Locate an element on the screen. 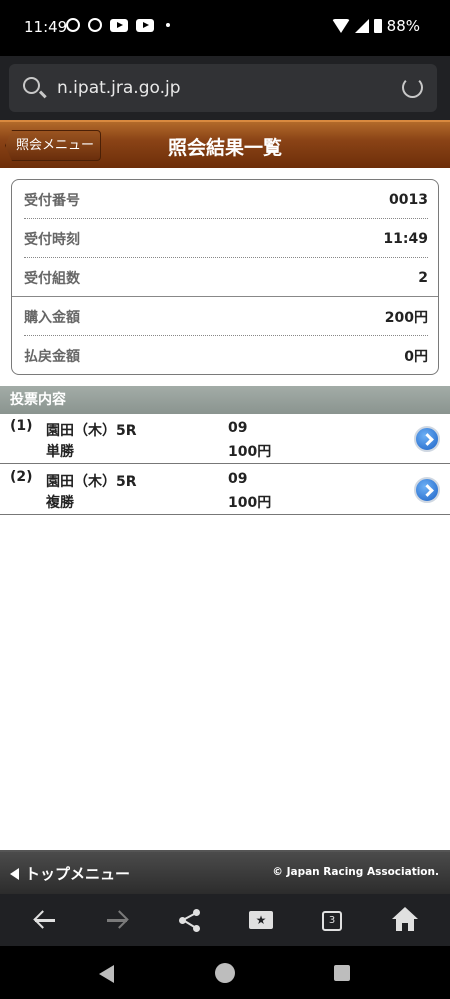  top-menu-label: トップメニュー is located at coordinates (78, 874).